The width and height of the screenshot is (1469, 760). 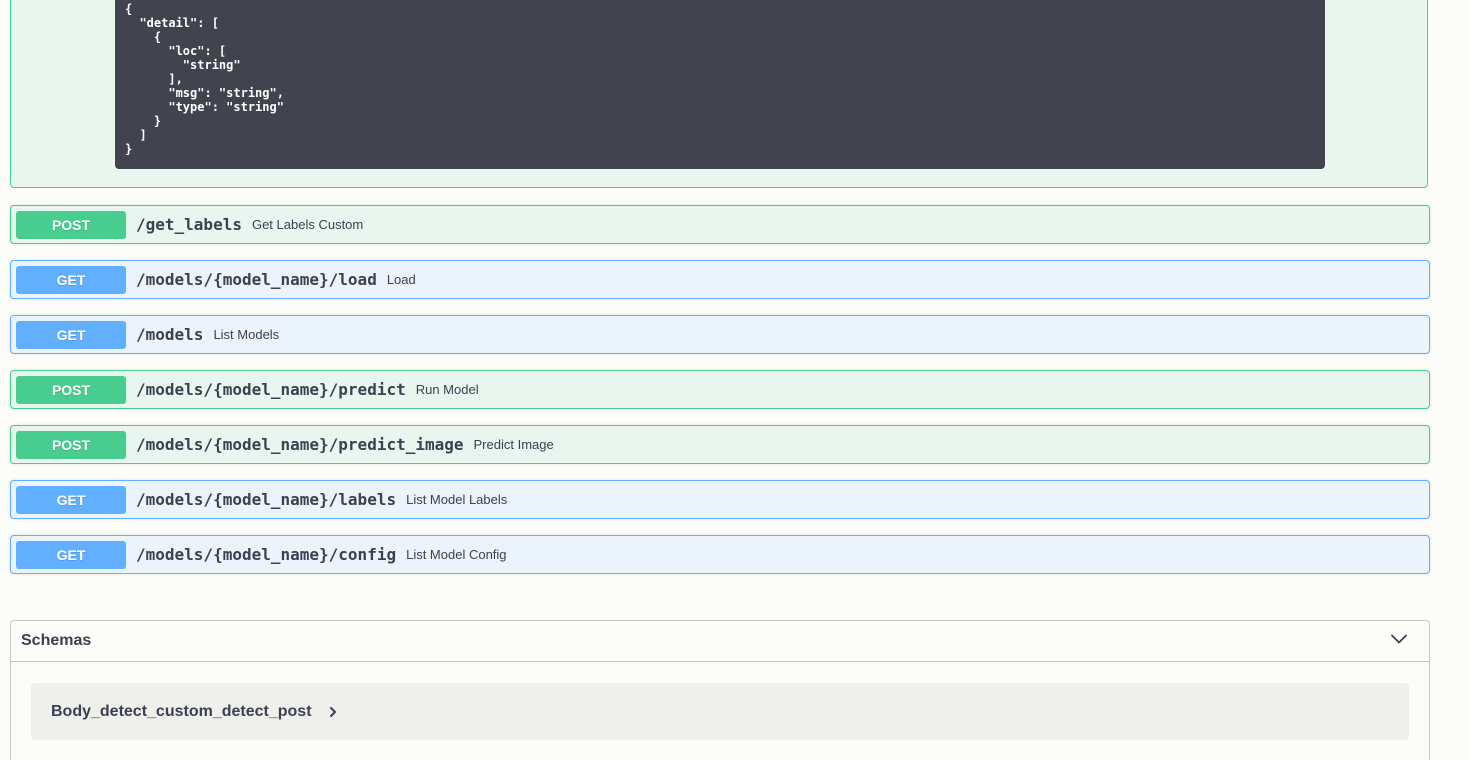 What do you see at coordinates (246, 334) in the screenshot?
I see `operation-summary: List Models` at bounding box center [246, 334].